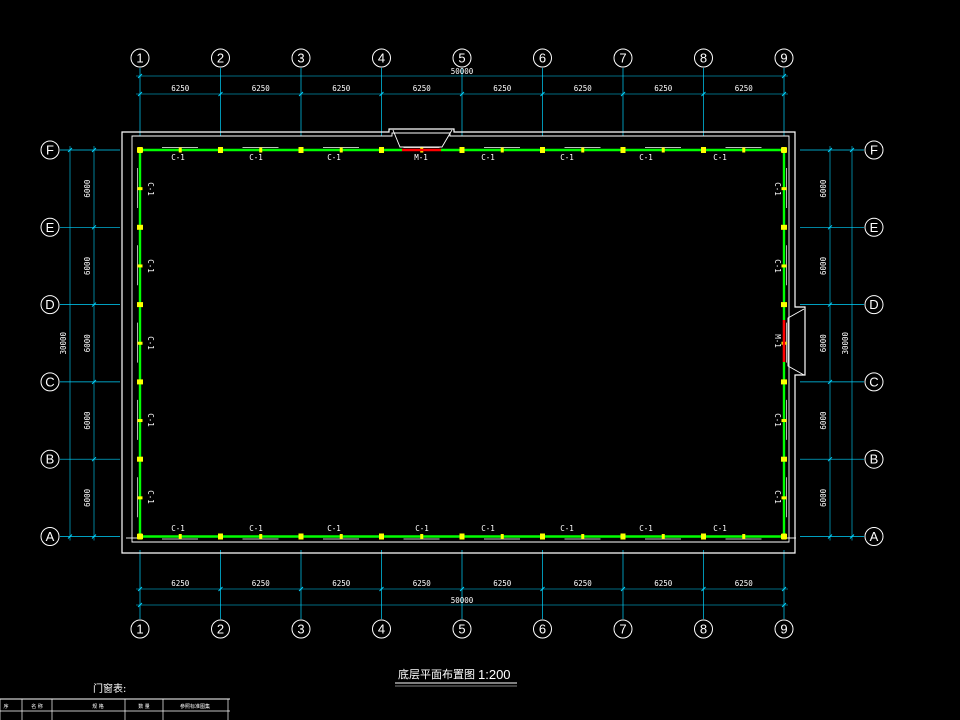 The image size is (960, 720). I want to click on grid-bubble-left-D-label: D, so click(49, 304).